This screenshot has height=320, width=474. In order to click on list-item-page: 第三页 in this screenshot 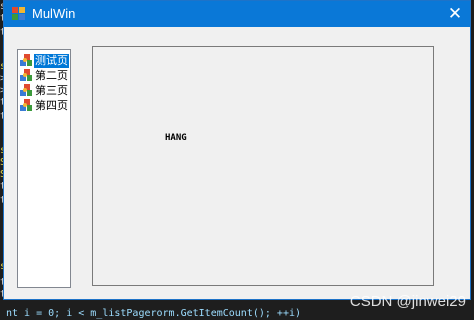, I will do `click(45, 91)`.